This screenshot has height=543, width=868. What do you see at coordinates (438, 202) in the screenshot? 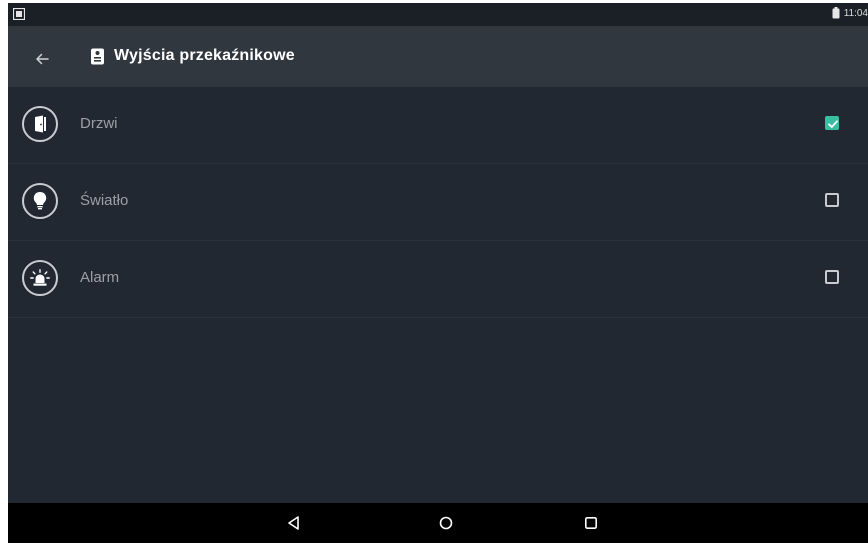
I see `relay-row-swiatlo: Światło` at bounding box center [438, 202].